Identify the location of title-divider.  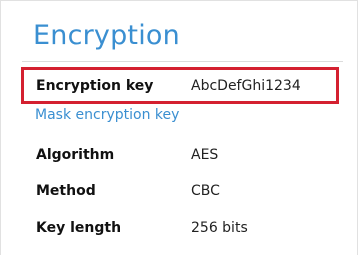
(182, 61).